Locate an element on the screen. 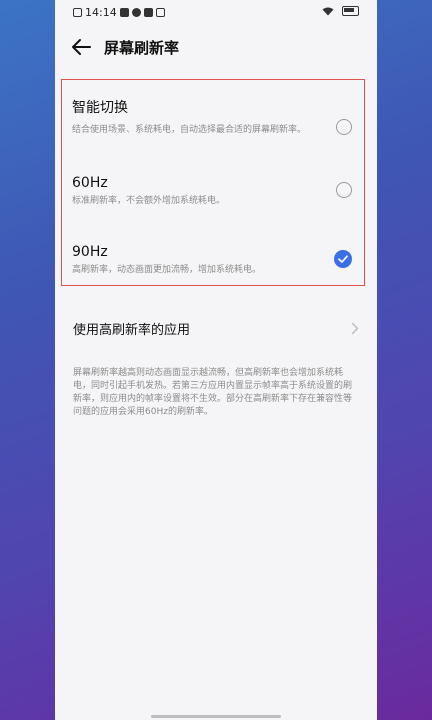  mail-icon is located at coordinates (148, 12).